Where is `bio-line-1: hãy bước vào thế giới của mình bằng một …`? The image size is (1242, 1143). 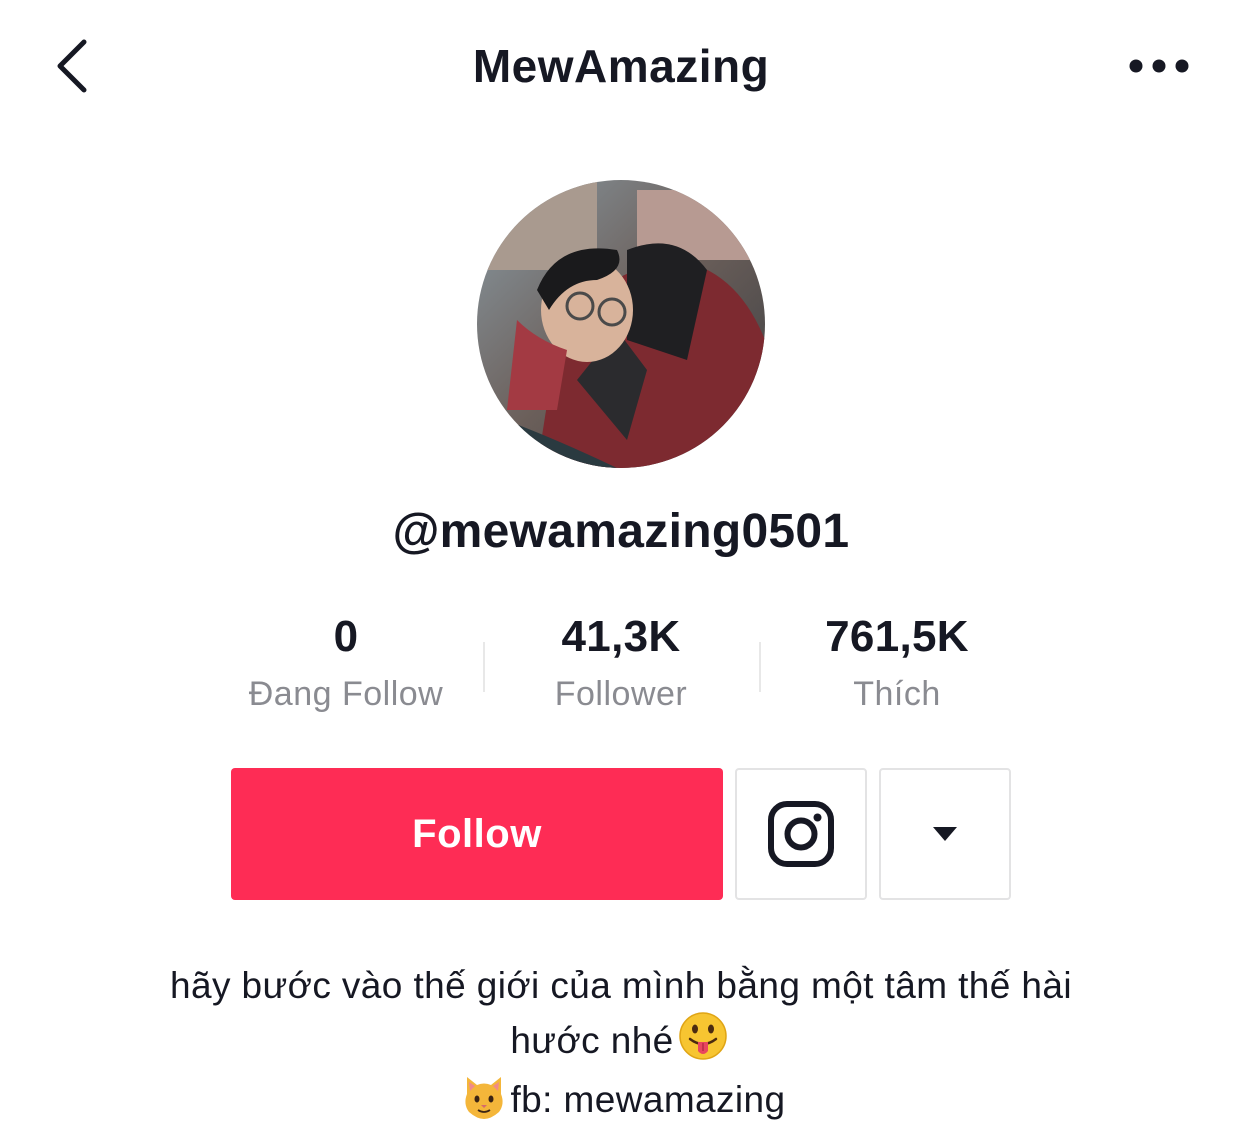
bio-line-1: hãy bước vào thế giới của mình bằng một … is located at coordinates (620, 985).